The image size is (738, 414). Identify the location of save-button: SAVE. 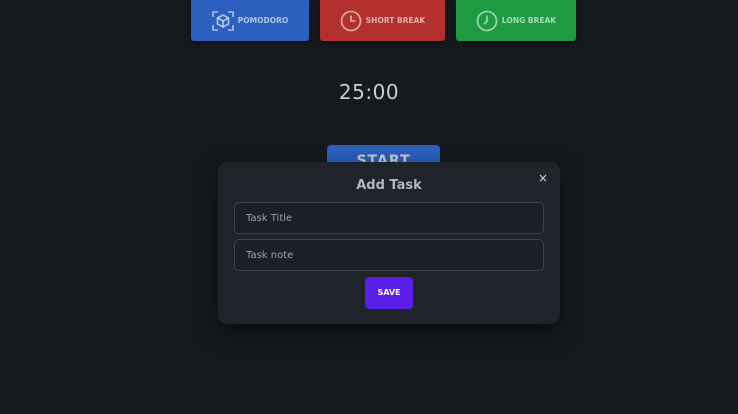
(389, 293).